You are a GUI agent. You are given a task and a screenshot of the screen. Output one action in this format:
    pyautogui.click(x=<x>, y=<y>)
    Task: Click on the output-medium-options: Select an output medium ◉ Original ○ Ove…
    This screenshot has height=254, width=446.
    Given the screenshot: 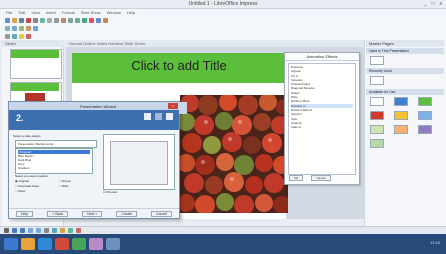 What is the action you would take?
    pyautogui.click(x=31, y=184)
    